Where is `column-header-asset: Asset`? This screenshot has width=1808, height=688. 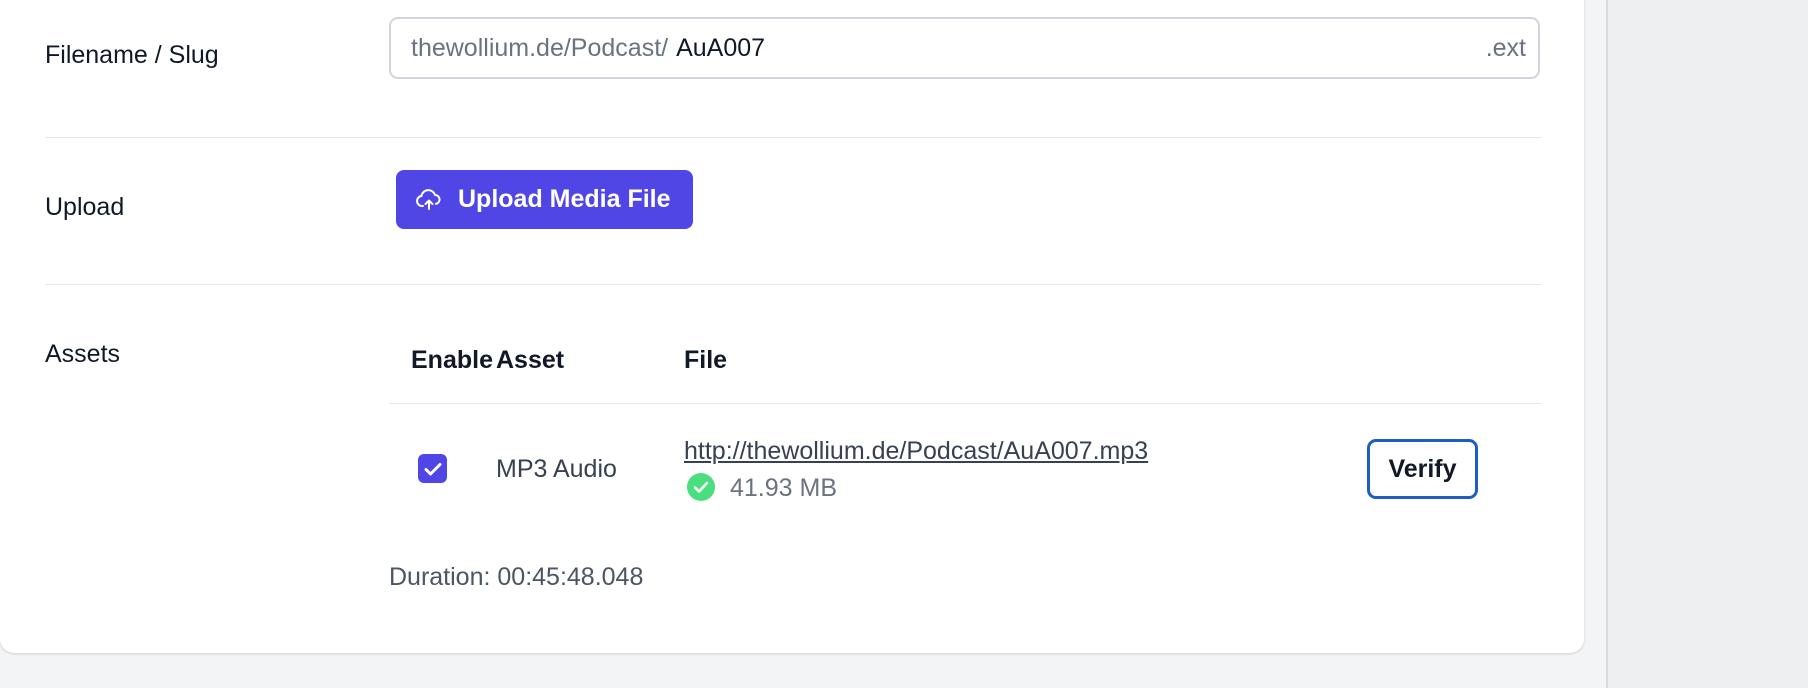
column-header-asset: Asset is located at coordinates (530, 360).